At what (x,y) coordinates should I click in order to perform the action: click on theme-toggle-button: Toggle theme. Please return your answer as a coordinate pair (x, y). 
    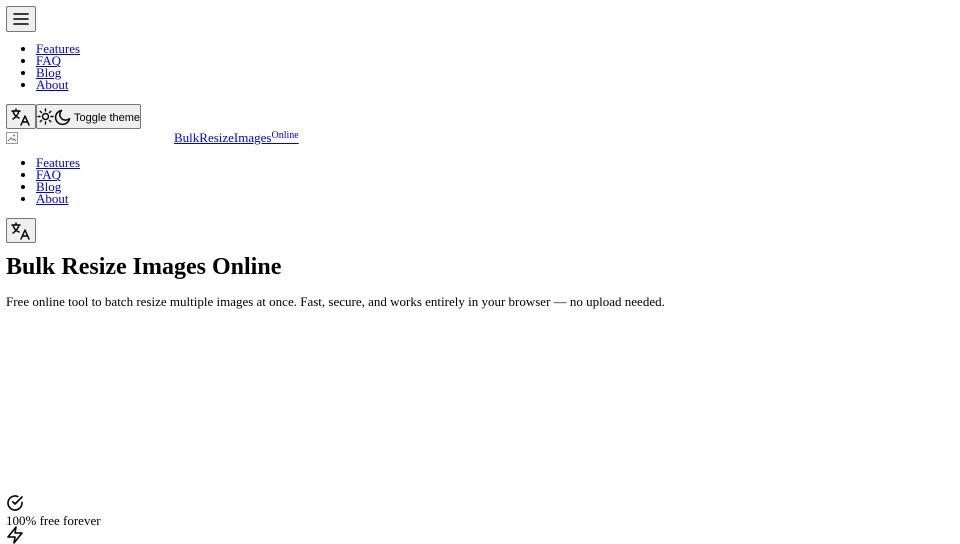
    Looking at the image, I should click on (89, 116).